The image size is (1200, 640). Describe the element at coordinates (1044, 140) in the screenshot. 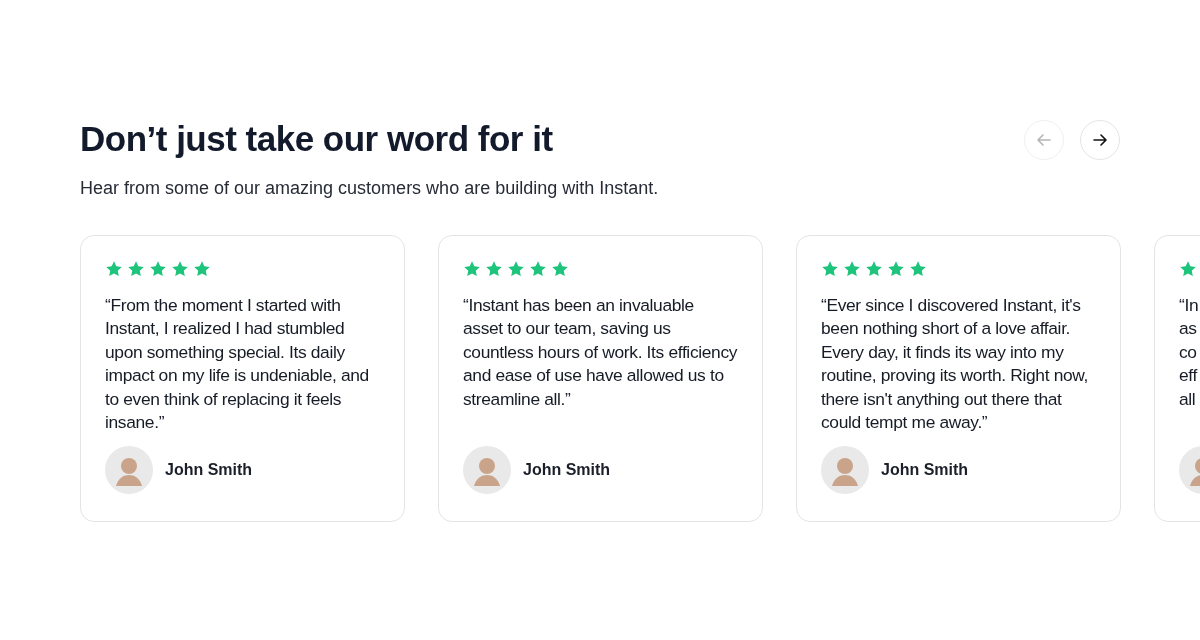

I see `left-arrow-icon` at that location.